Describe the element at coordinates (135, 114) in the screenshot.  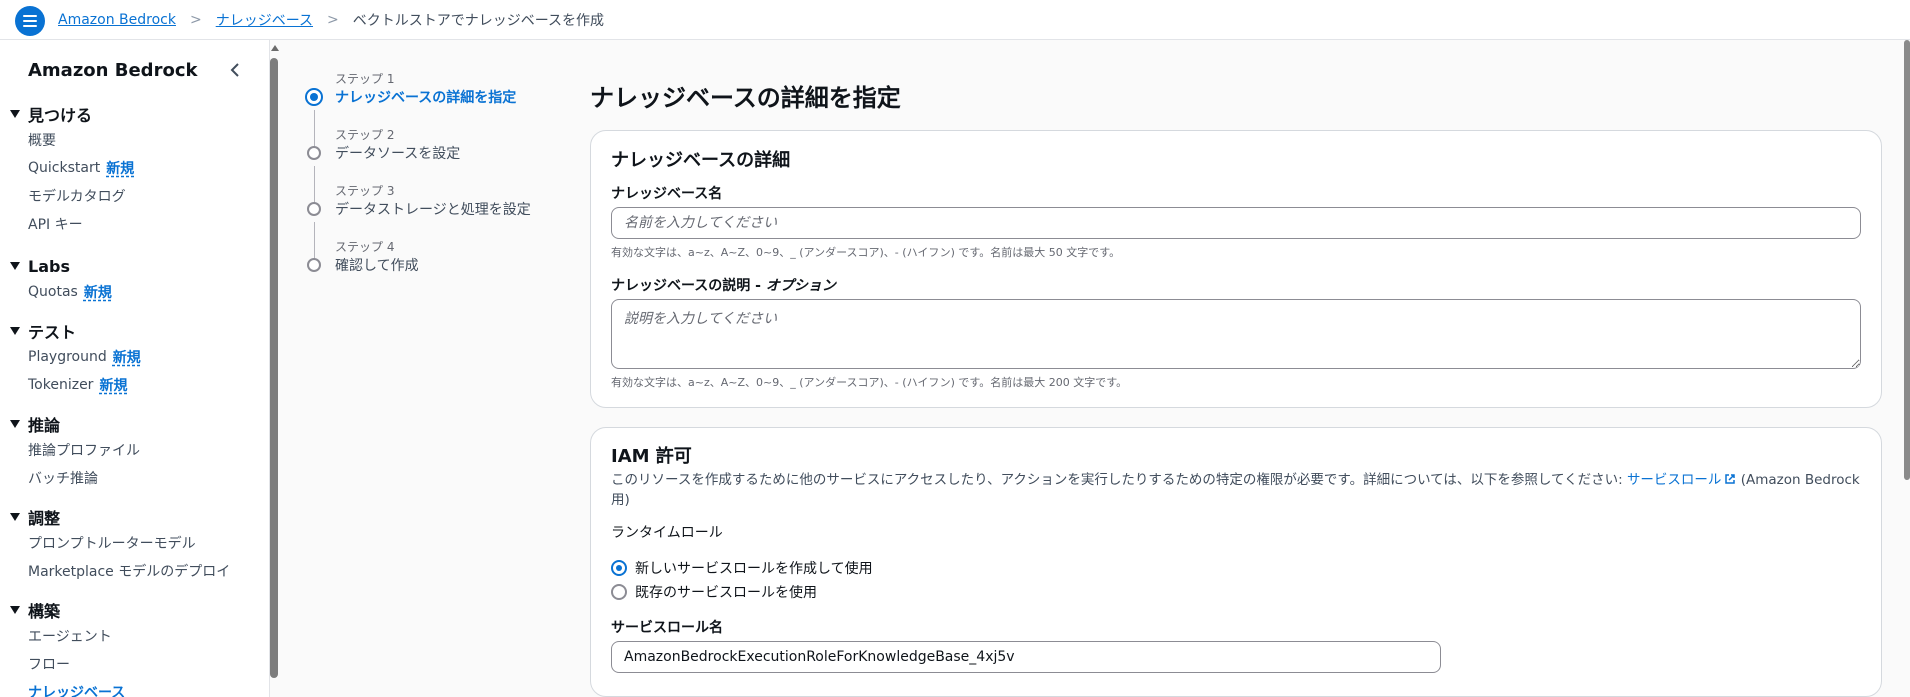
I see `nav-heading-discover: 見つける` at that location.